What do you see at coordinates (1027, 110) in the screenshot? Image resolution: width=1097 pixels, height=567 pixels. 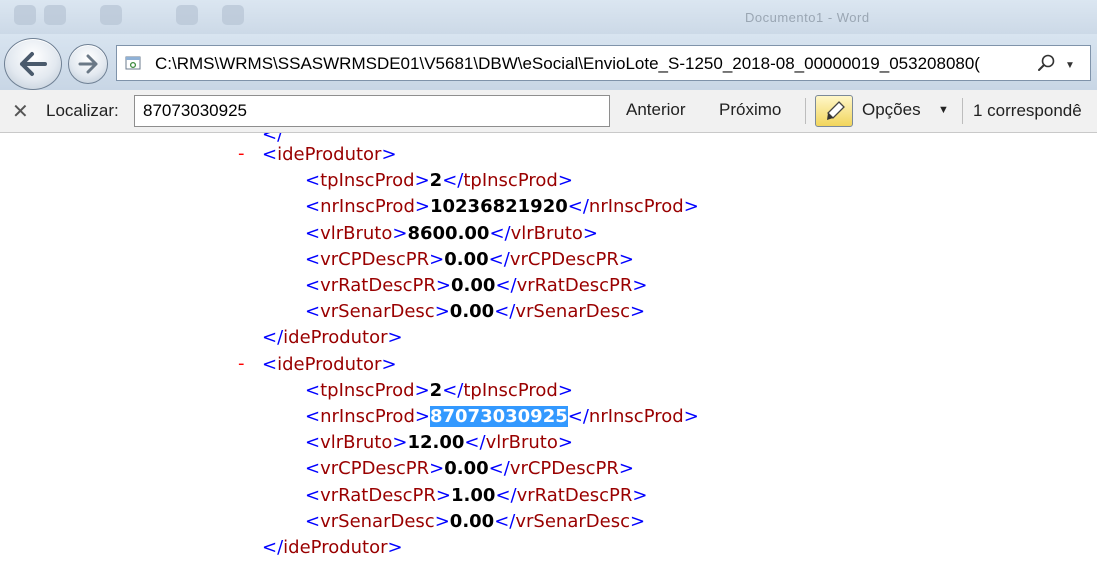 I see `match-count: 1 correspondê` at bounding box center [1027, 110].